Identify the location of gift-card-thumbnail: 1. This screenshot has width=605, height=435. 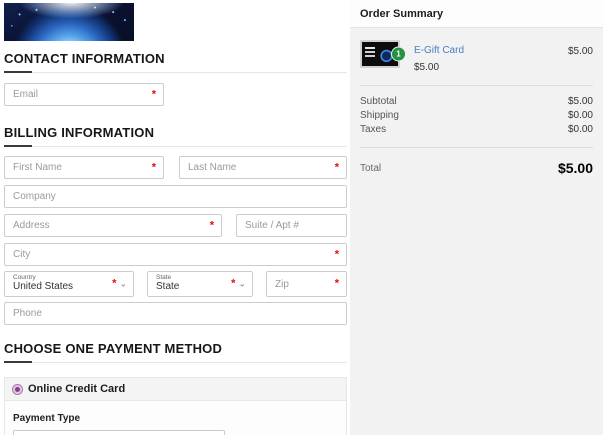
(383, 54).